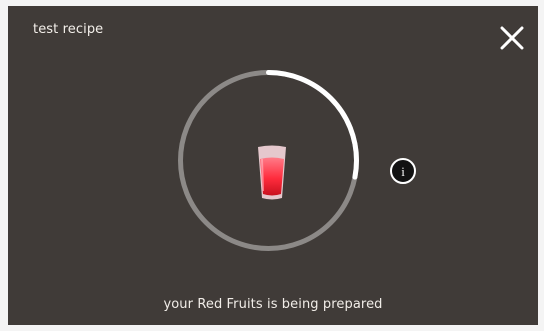 The height and width of the screenshot is (331, 544). I want to click on status-message: your Red Fruits is being prepared, so click(273, 304).